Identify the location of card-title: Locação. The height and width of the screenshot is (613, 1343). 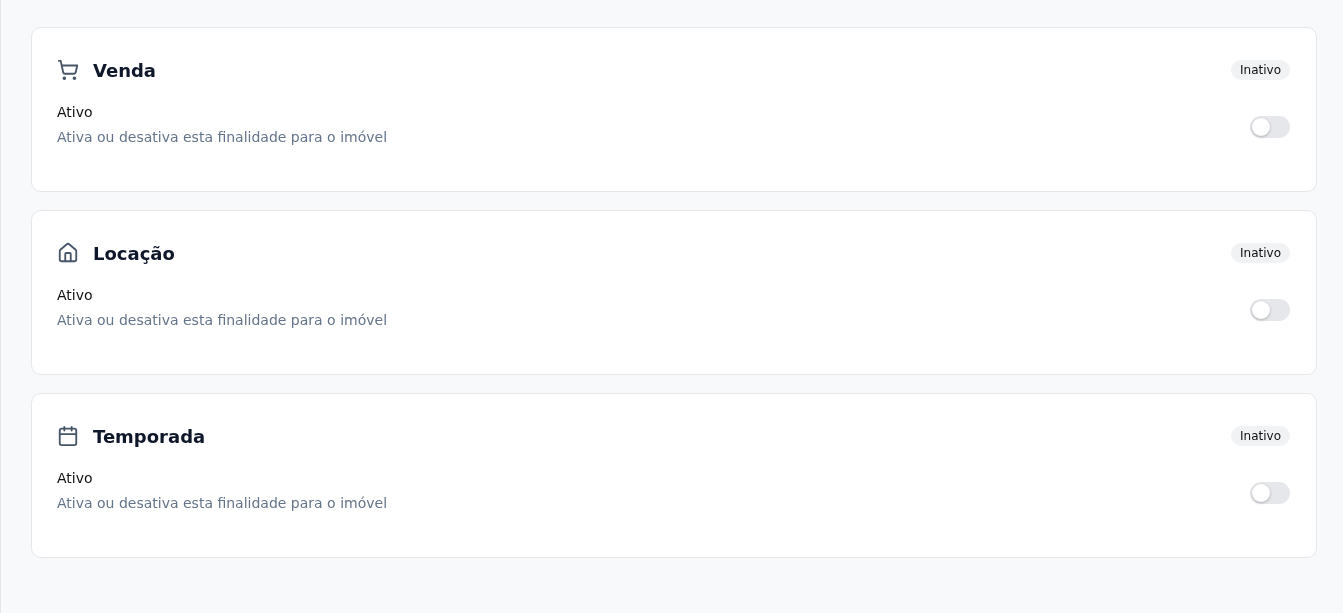
(134, 253).